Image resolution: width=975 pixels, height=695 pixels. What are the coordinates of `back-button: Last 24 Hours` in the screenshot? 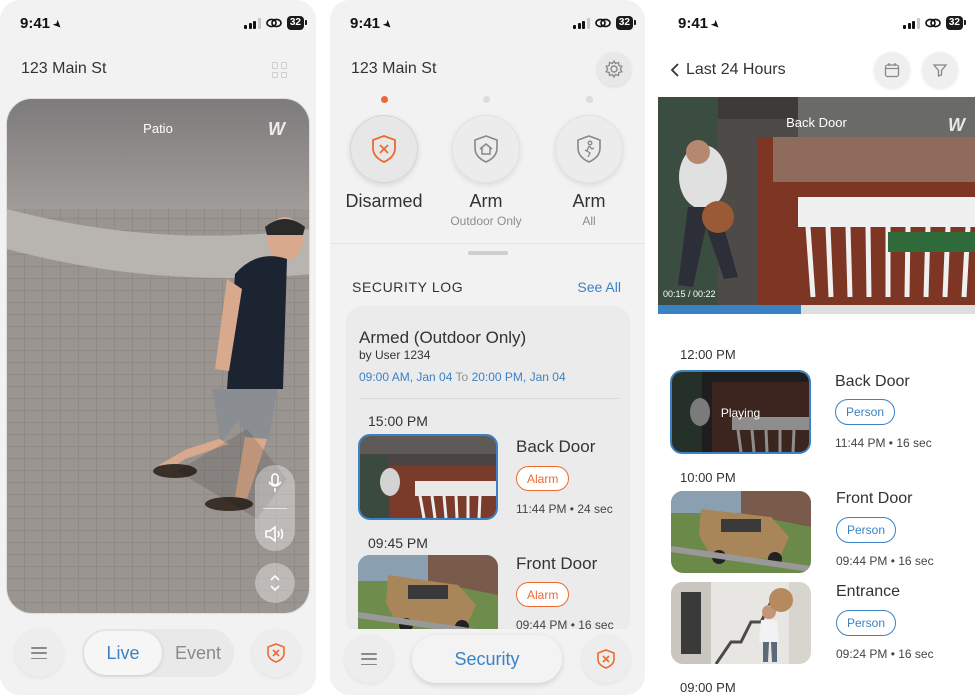 It's located at (728, 70).